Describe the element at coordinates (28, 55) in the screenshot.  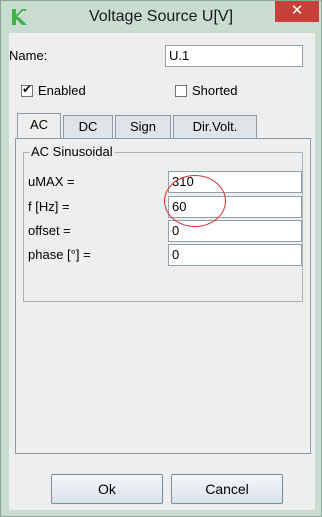
I see `name-label: Name:` at that location.